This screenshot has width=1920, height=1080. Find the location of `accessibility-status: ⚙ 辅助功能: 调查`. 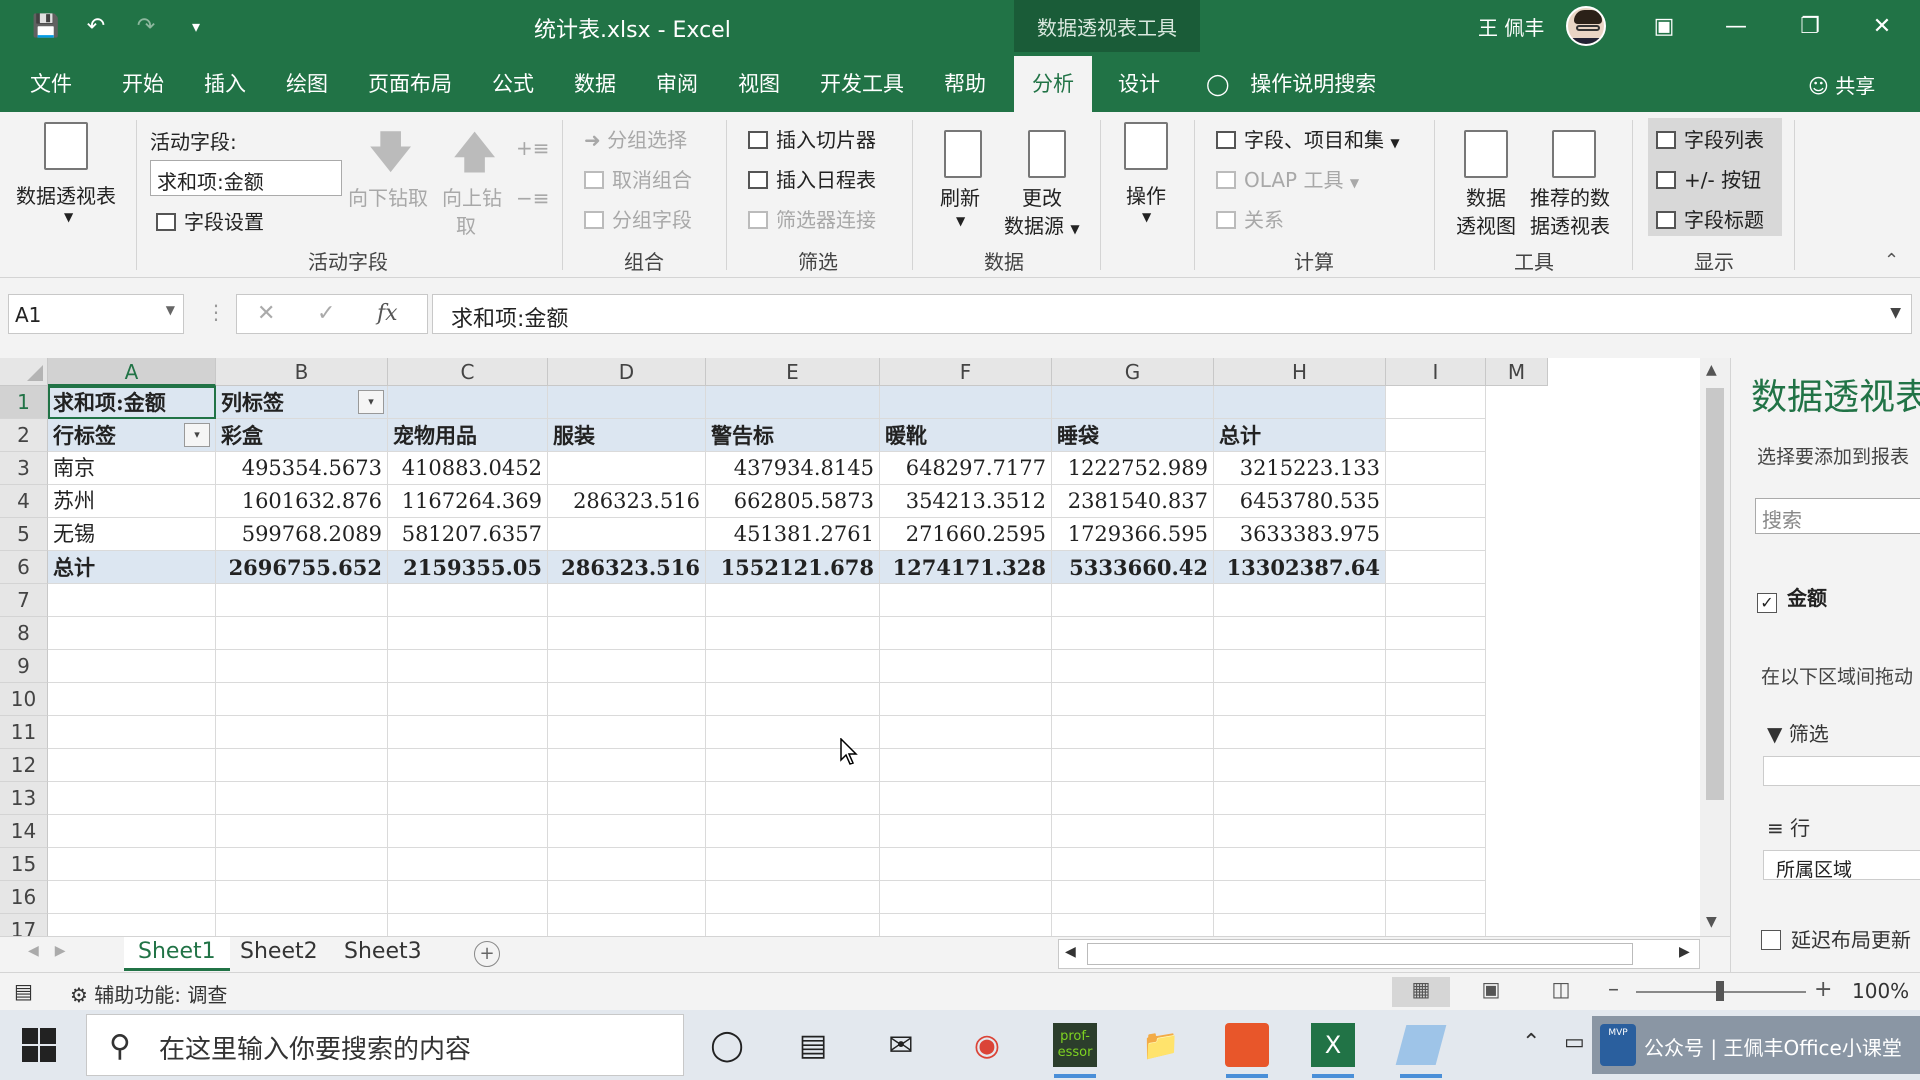

accessibility-status: ⚙ 辅助功能: 调查 is located at coordinates (148, 993).